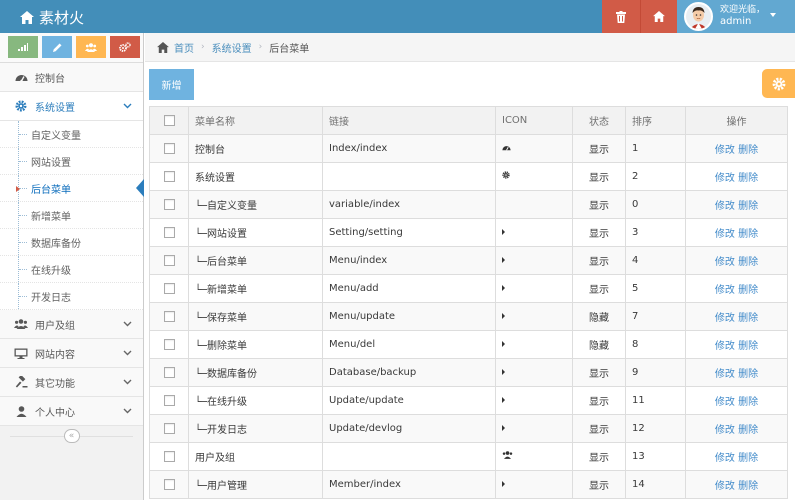 Image resolution: width=795 pixels, height=500 pixels. I want to click on home-button, so click(658, 16).